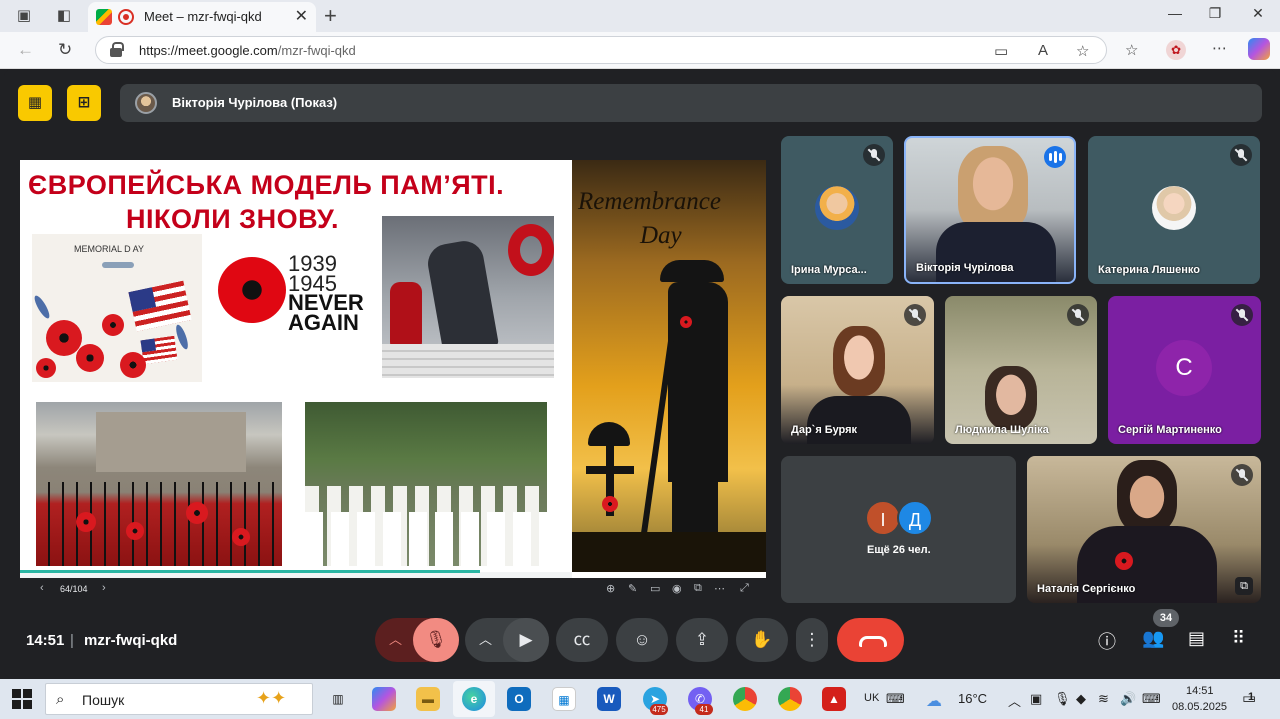 The height and width of the screenshot is (719, 1280). What do you see at coordinates (250, 571) in the screenshot?
I see `slide-progress-bar` at bounding box center [250, 571].